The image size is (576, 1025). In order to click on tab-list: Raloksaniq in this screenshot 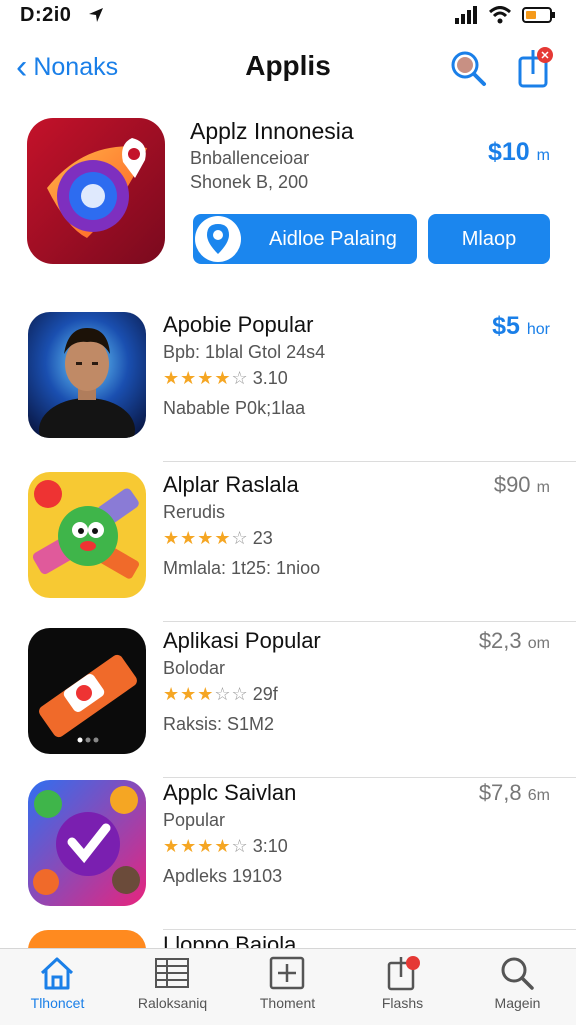, I will do `click(172, 987)`.